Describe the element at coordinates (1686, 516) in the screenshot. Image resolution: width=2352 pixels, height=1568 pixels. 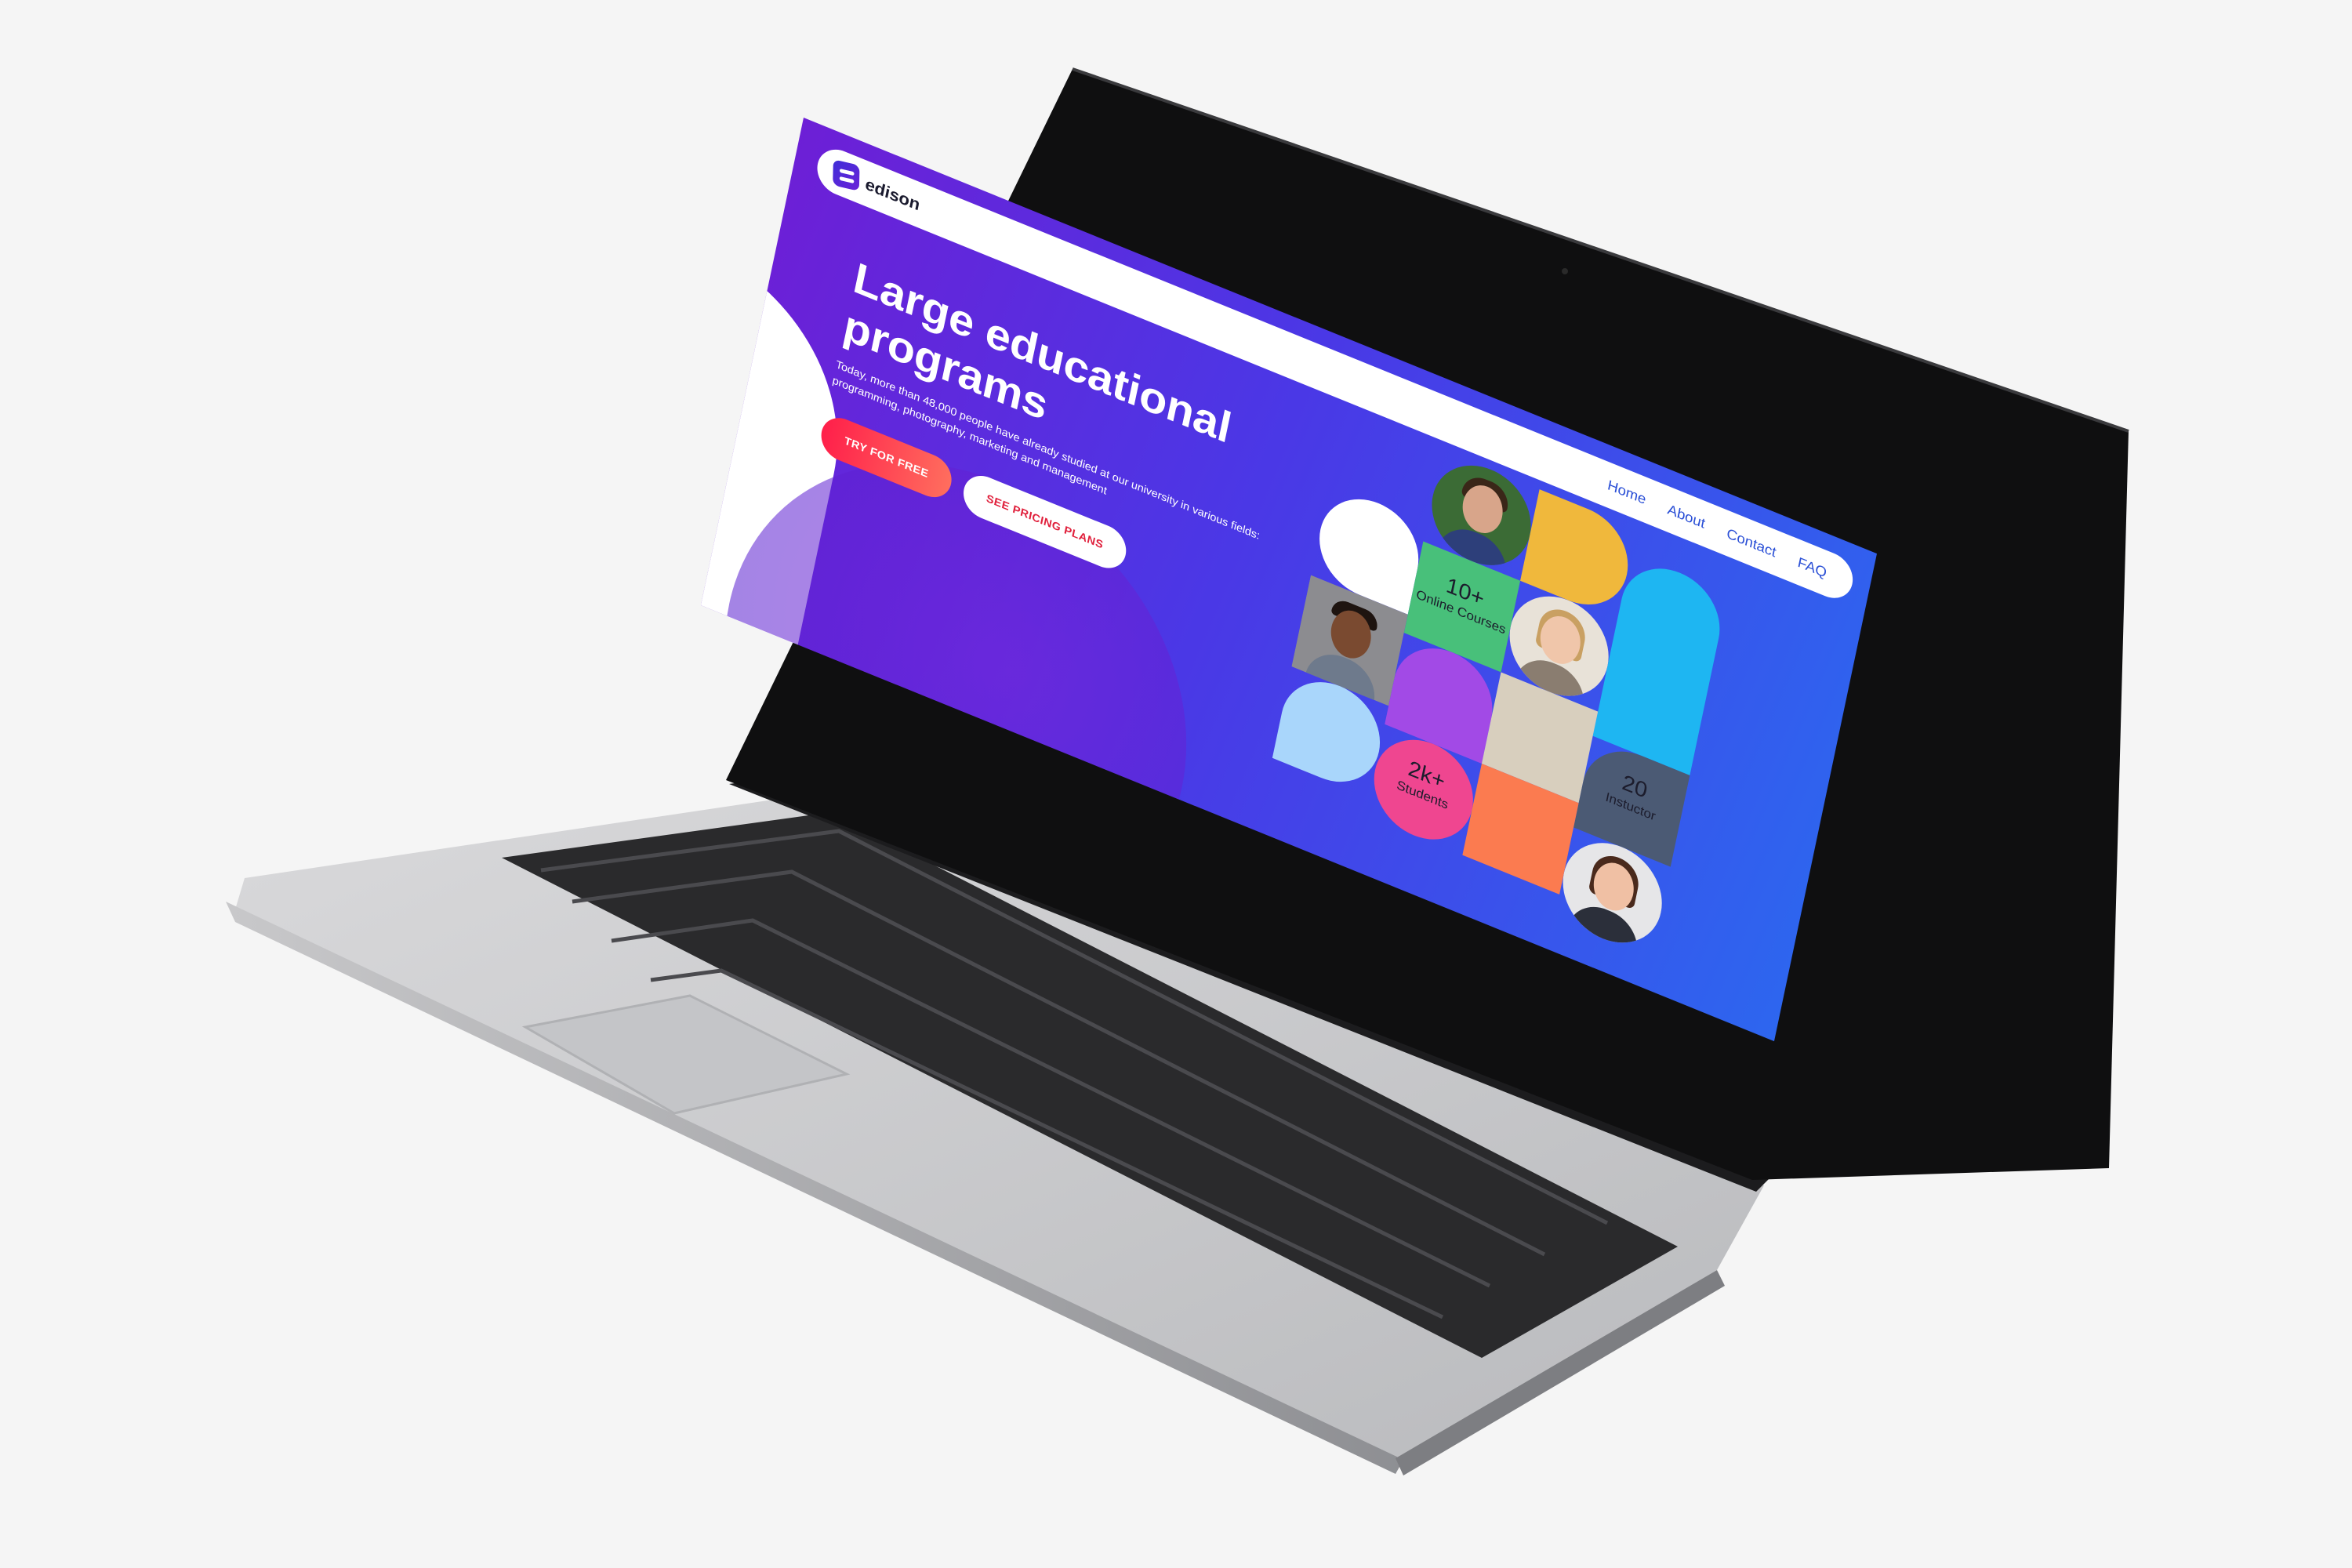
I see `nav-about: About` at that location.